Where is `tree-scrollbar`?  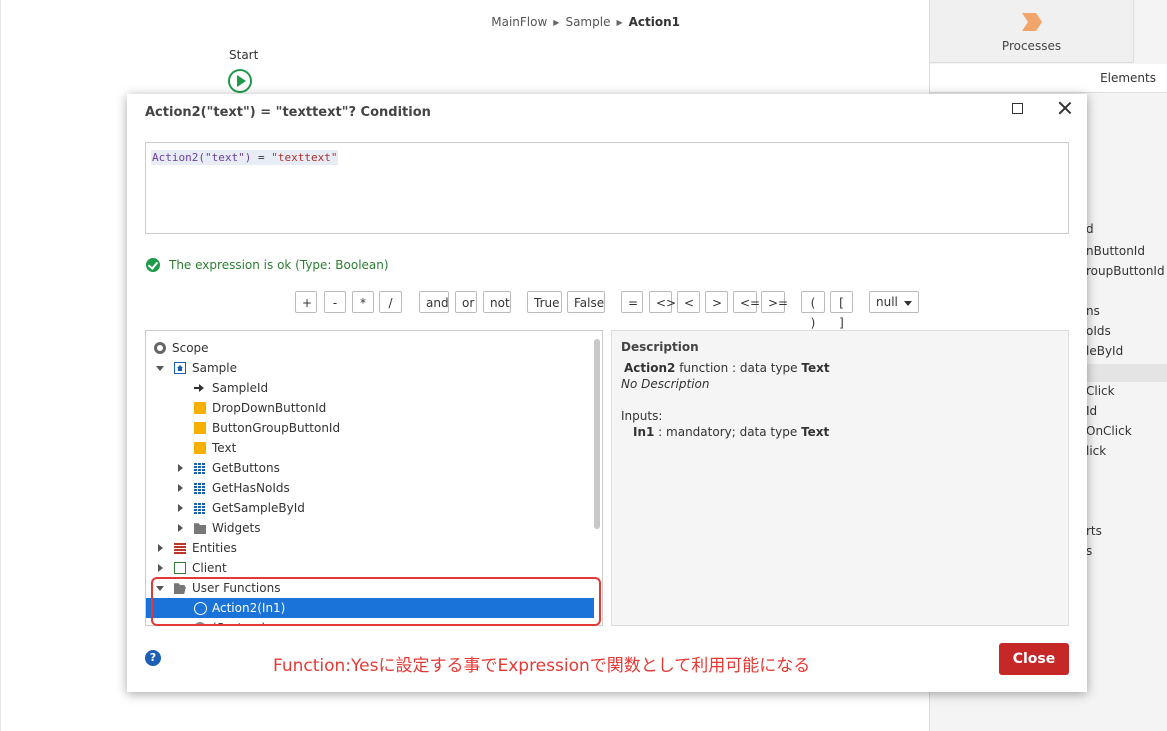 tree-scrollbar is located at coordinates (597, 434).